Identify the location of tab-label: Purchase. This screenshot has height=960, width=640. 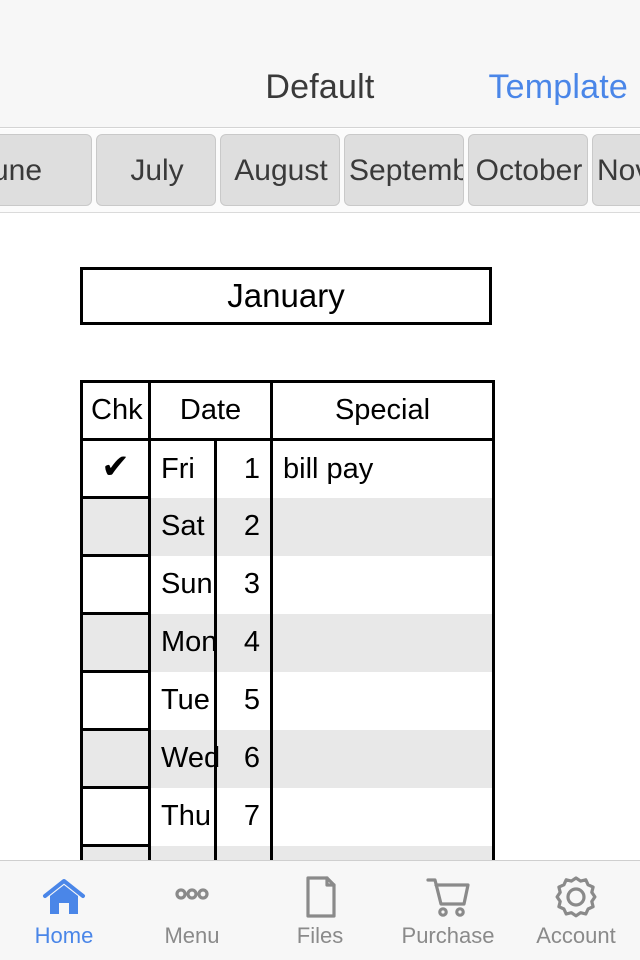
(448, 935).